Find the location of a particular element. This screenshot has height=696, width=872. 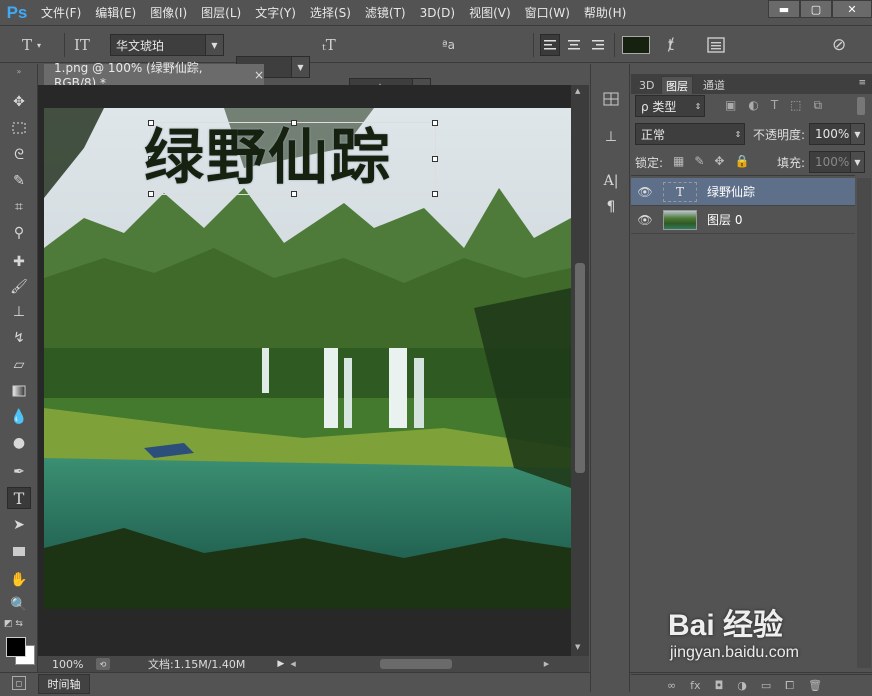

align-right-icon is located at coordinates (598, 45).